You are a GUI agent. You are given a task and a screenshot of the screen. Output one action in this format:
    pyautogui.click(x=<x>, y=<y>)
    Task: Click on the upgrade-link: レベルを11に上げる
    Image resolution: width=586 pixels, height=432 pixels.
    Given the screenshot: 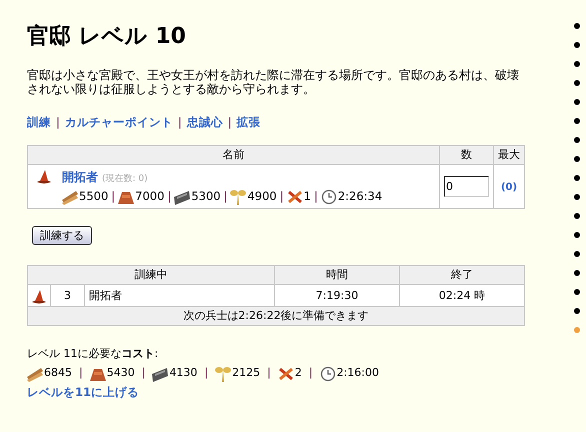 What is the action you would take?
    pyautogui.click(x=83, y=392)
    